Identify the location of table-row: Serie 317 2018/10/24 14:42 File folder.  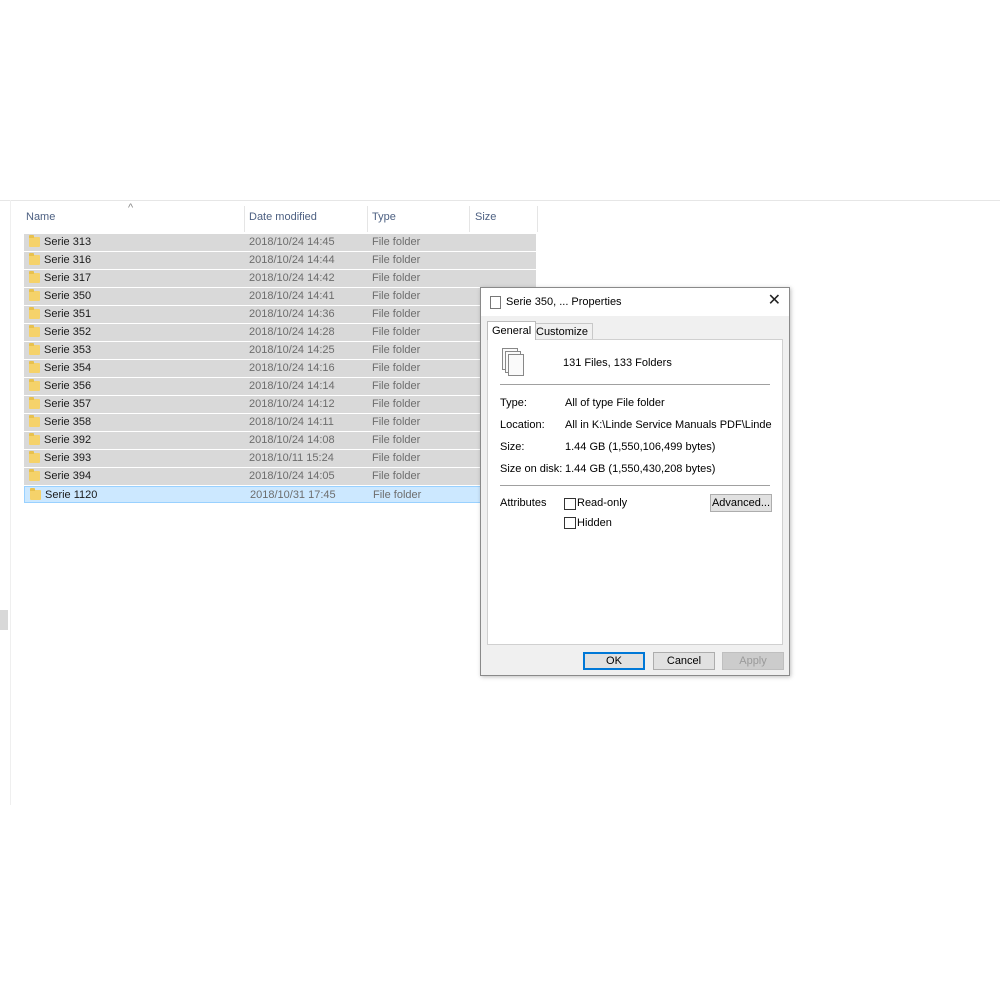
(280, 278).